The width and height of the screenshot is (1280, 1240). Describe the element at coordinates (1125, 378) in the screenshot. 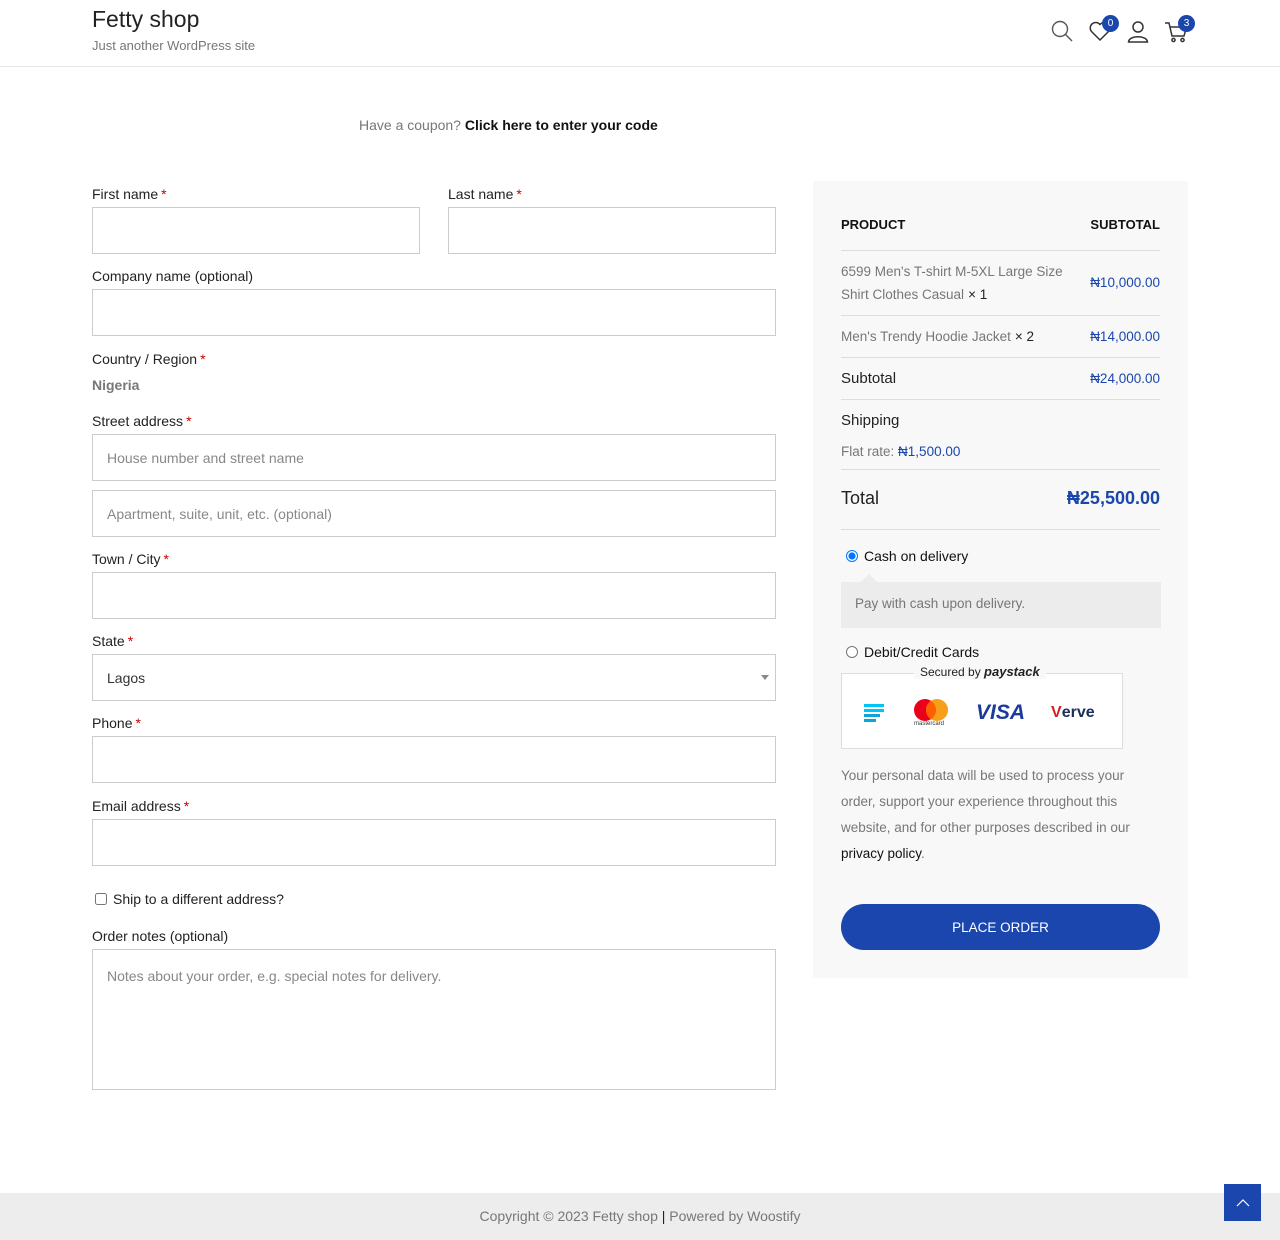

I see `subtotal-value: ₦24,000.00` at that location.